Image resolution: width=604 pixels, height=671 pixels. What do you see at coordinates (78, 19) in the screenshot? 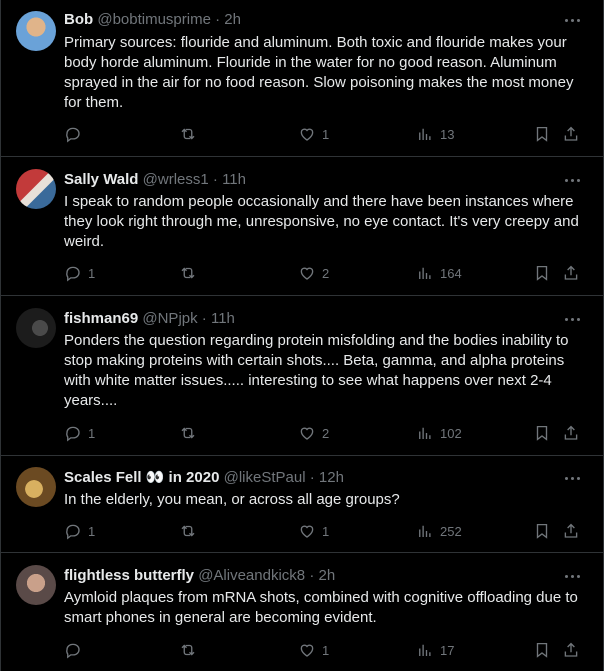
I see `author-name: Bob` at bounding box center [78, 19].